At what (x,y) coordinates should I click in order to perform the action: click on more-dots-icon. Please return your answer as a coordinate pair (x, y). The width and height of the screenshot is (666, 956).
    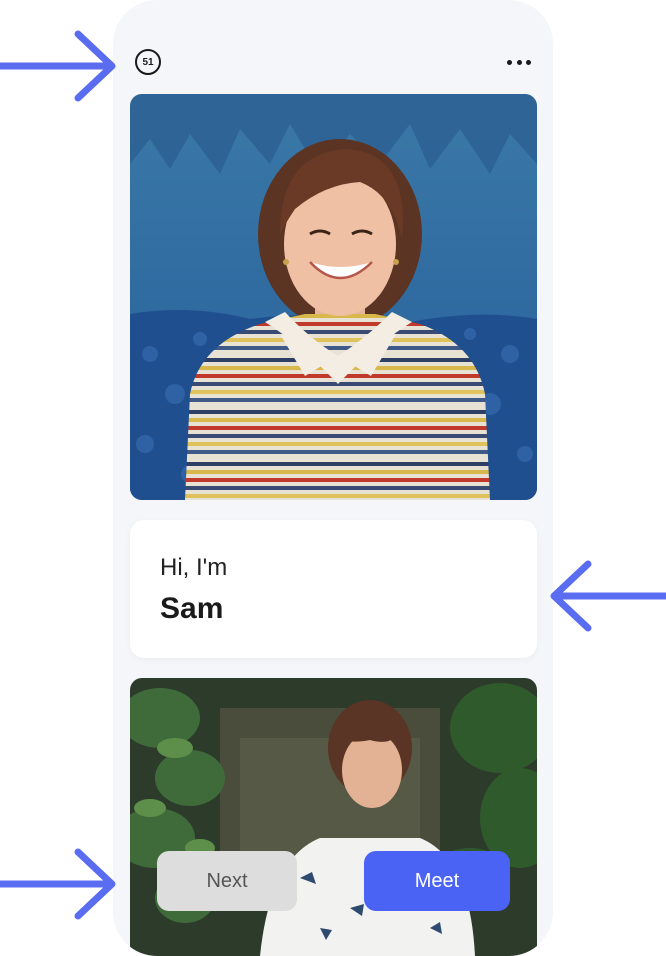
    Looking at the image, I should click on (519, 62).